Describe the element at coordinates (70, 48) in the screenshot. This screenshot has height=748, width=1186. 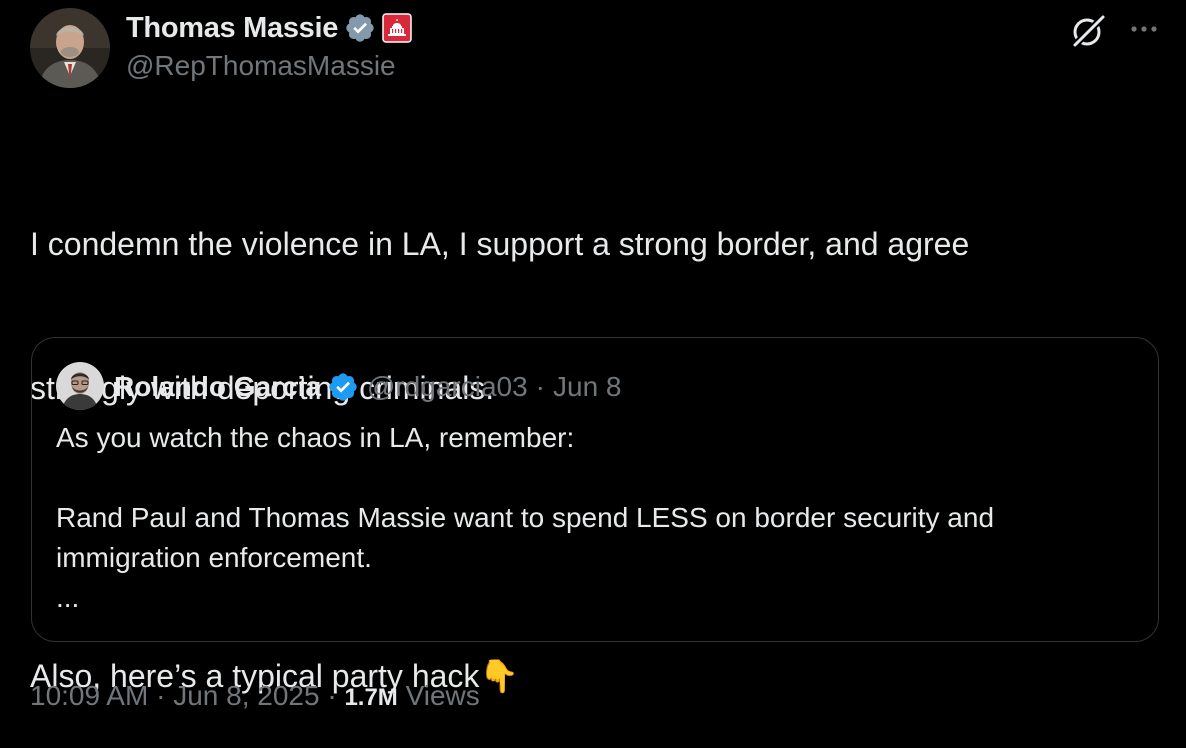
I see `author-avatar` at that location.